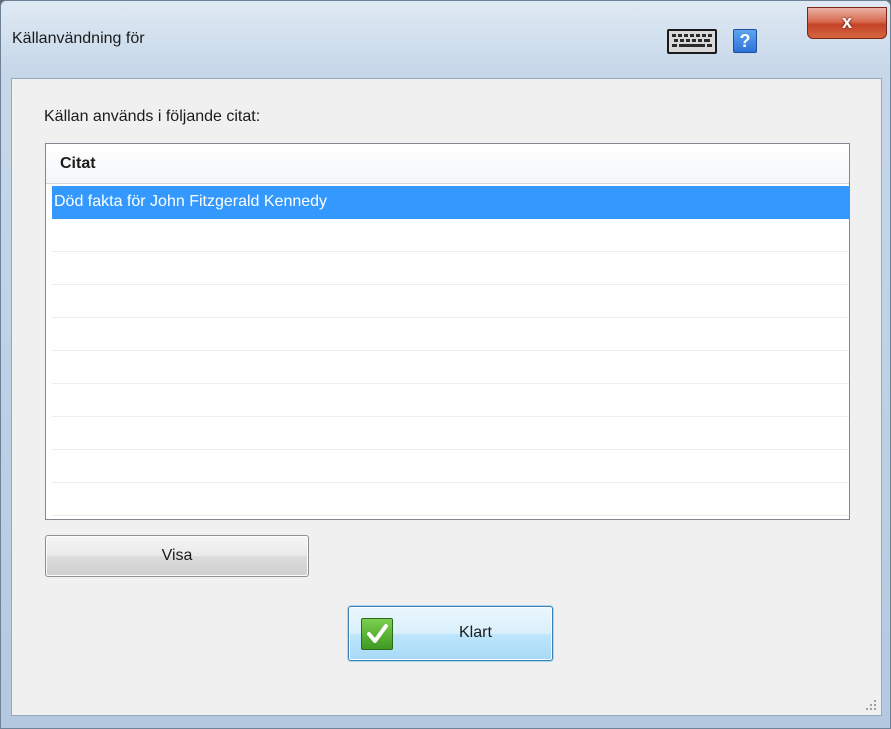 This screenshot has width=891, height=729. I want to click on prompt-label: Källan används i följande citat:, so click(152, 116).